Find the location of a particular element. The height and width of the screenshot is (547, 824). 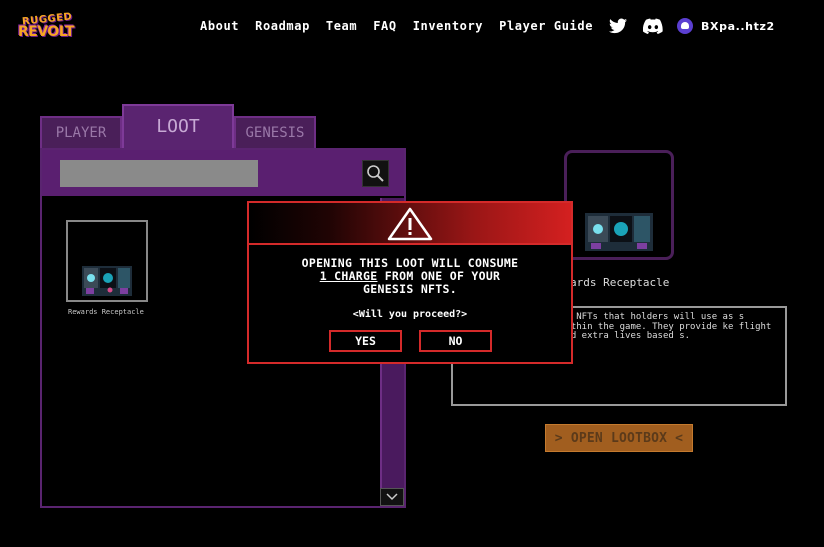

wallet-button: BXpa..htz2 is located at coordinates (726, 26).